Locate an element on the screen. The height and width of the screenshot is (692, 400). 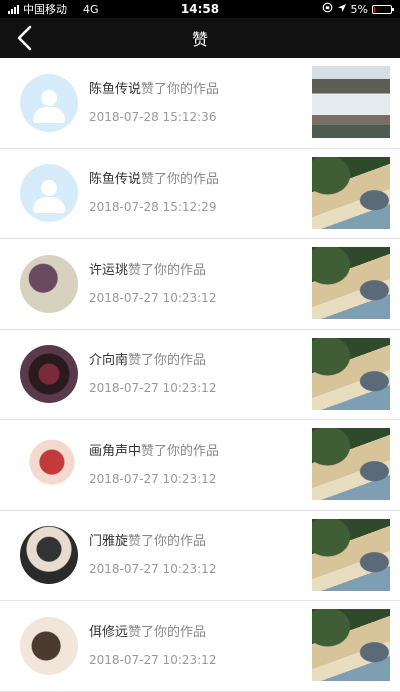
username: 介向南 is located at coordinates (108, 360).